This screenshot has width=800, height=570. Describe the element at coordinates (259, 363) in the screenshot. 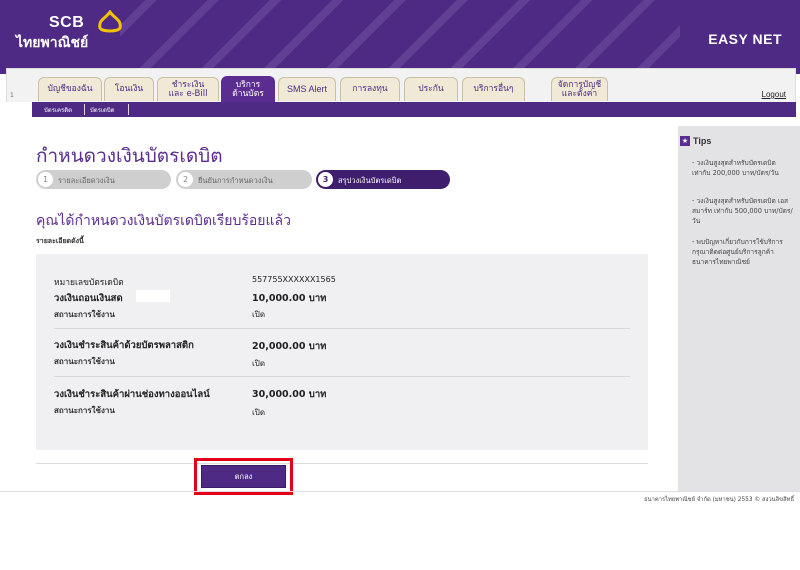

I see `plastic-status-value: เปิด` at that location.